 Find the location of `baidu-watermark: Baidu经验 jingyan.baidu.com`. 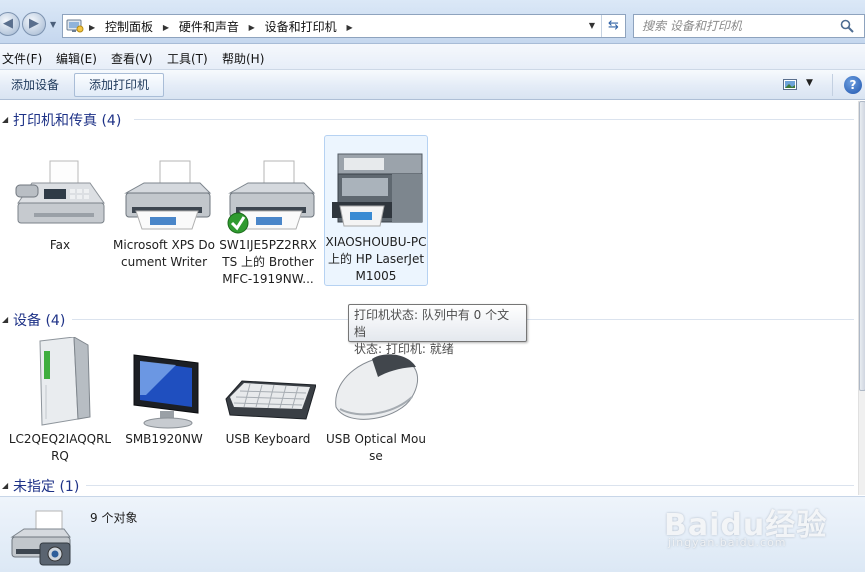

baidu-watermark: Baidu经验 jingyan.baidu.com is located at coordinates (745, 518).